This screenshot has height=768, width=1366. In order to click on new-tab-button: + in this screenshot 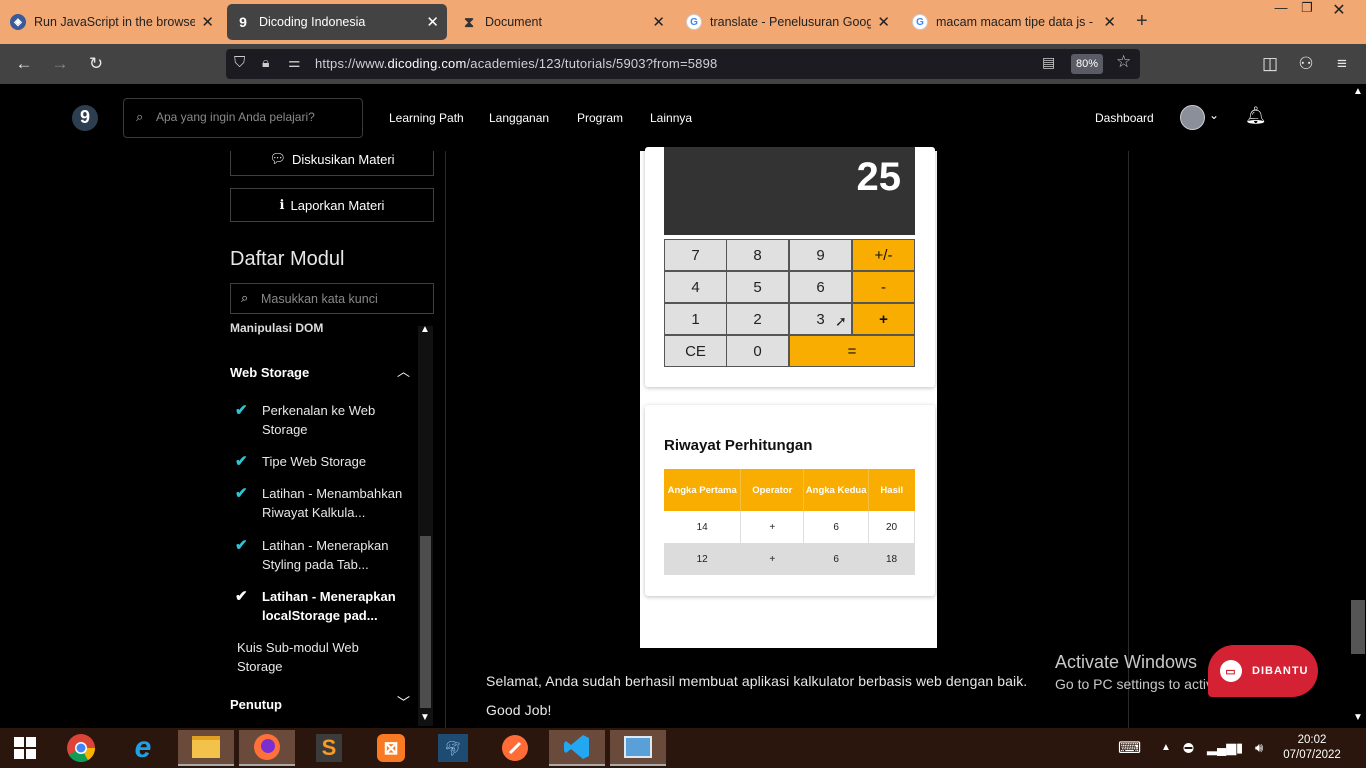, I will do `click(1142, 21)`.